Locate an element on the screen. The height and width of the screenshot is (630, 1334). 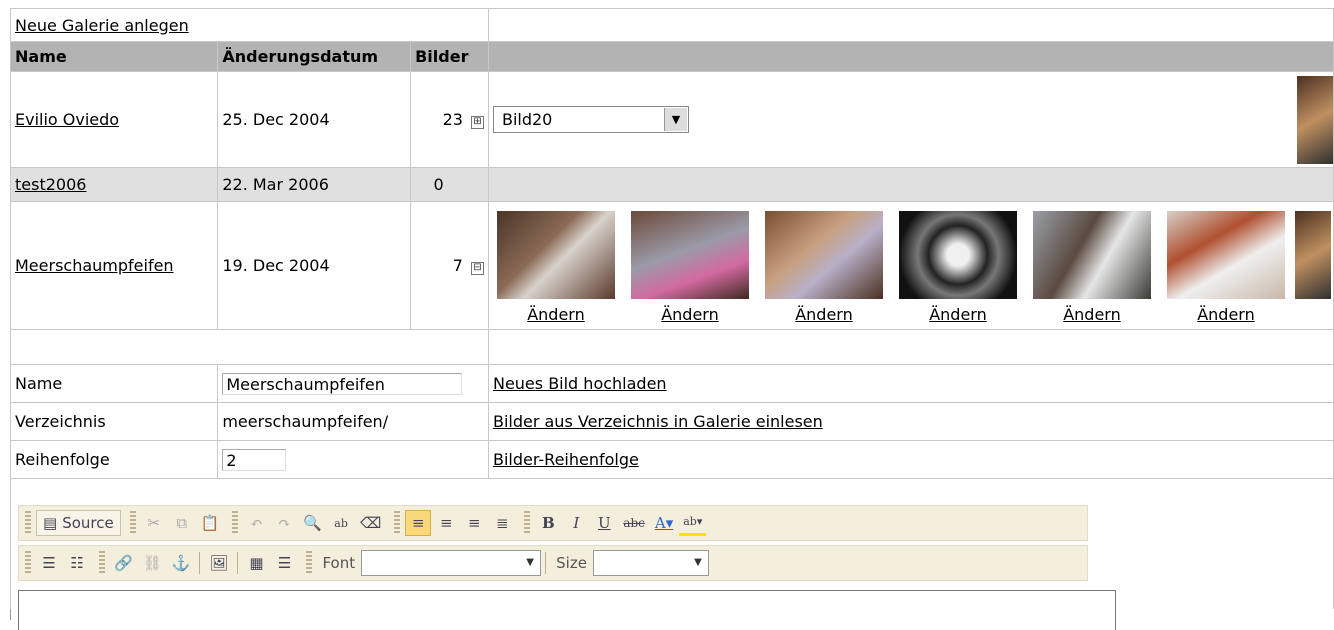
header-name: Name is located at coordinates (114, 56).